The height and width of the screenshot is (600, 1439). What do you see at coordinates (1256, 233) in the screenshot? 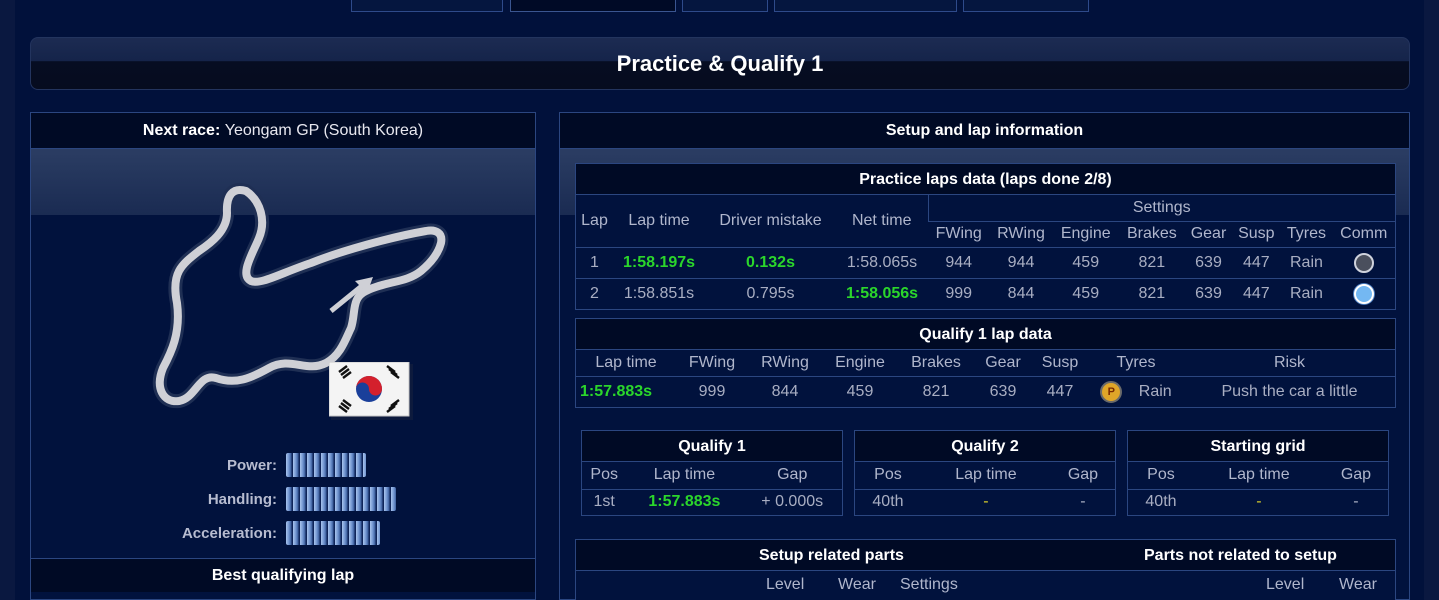
I see `col-susp: Susp` at bounding box center [1256, 233].